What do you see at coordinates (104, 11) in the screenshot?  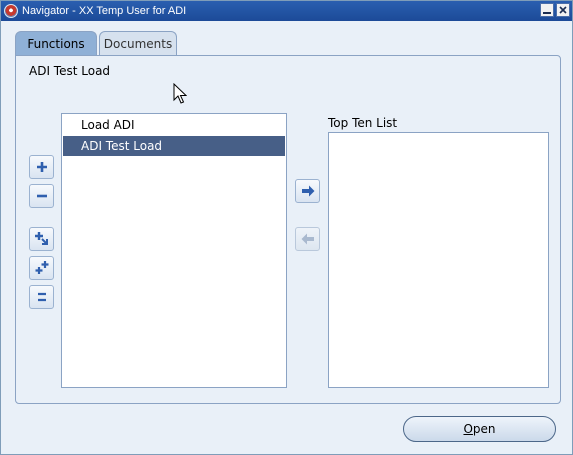 I see `window-title: Navigator - XX Temp User for ADI` at bounding box center [104, 11].